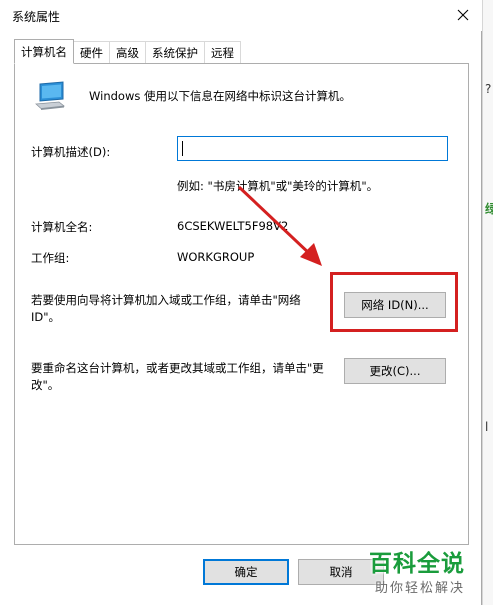  Describe the element at coordinates (62, 227) in the screenshot. I see `full-name-label: 计算机全名:` at that location.